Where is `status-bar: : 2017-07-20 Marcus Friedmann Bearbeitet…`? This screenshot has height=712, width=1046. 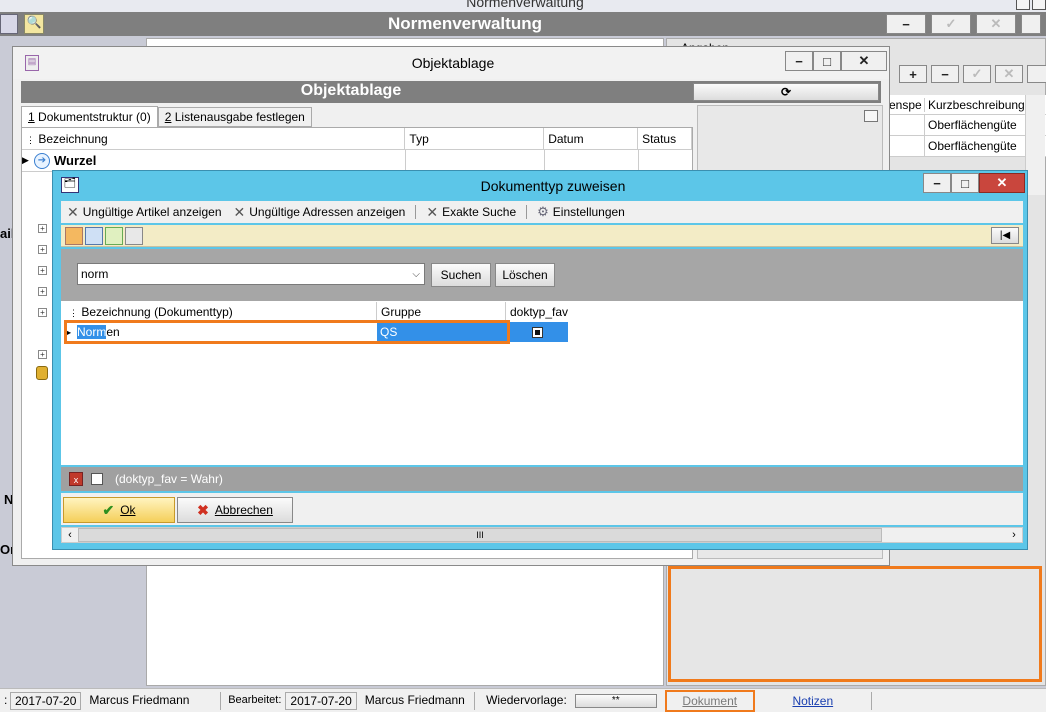
status-bar: : 2017-07-20 Marcus Friedmann Bearbeitet… is located at coordinates (523, 700).